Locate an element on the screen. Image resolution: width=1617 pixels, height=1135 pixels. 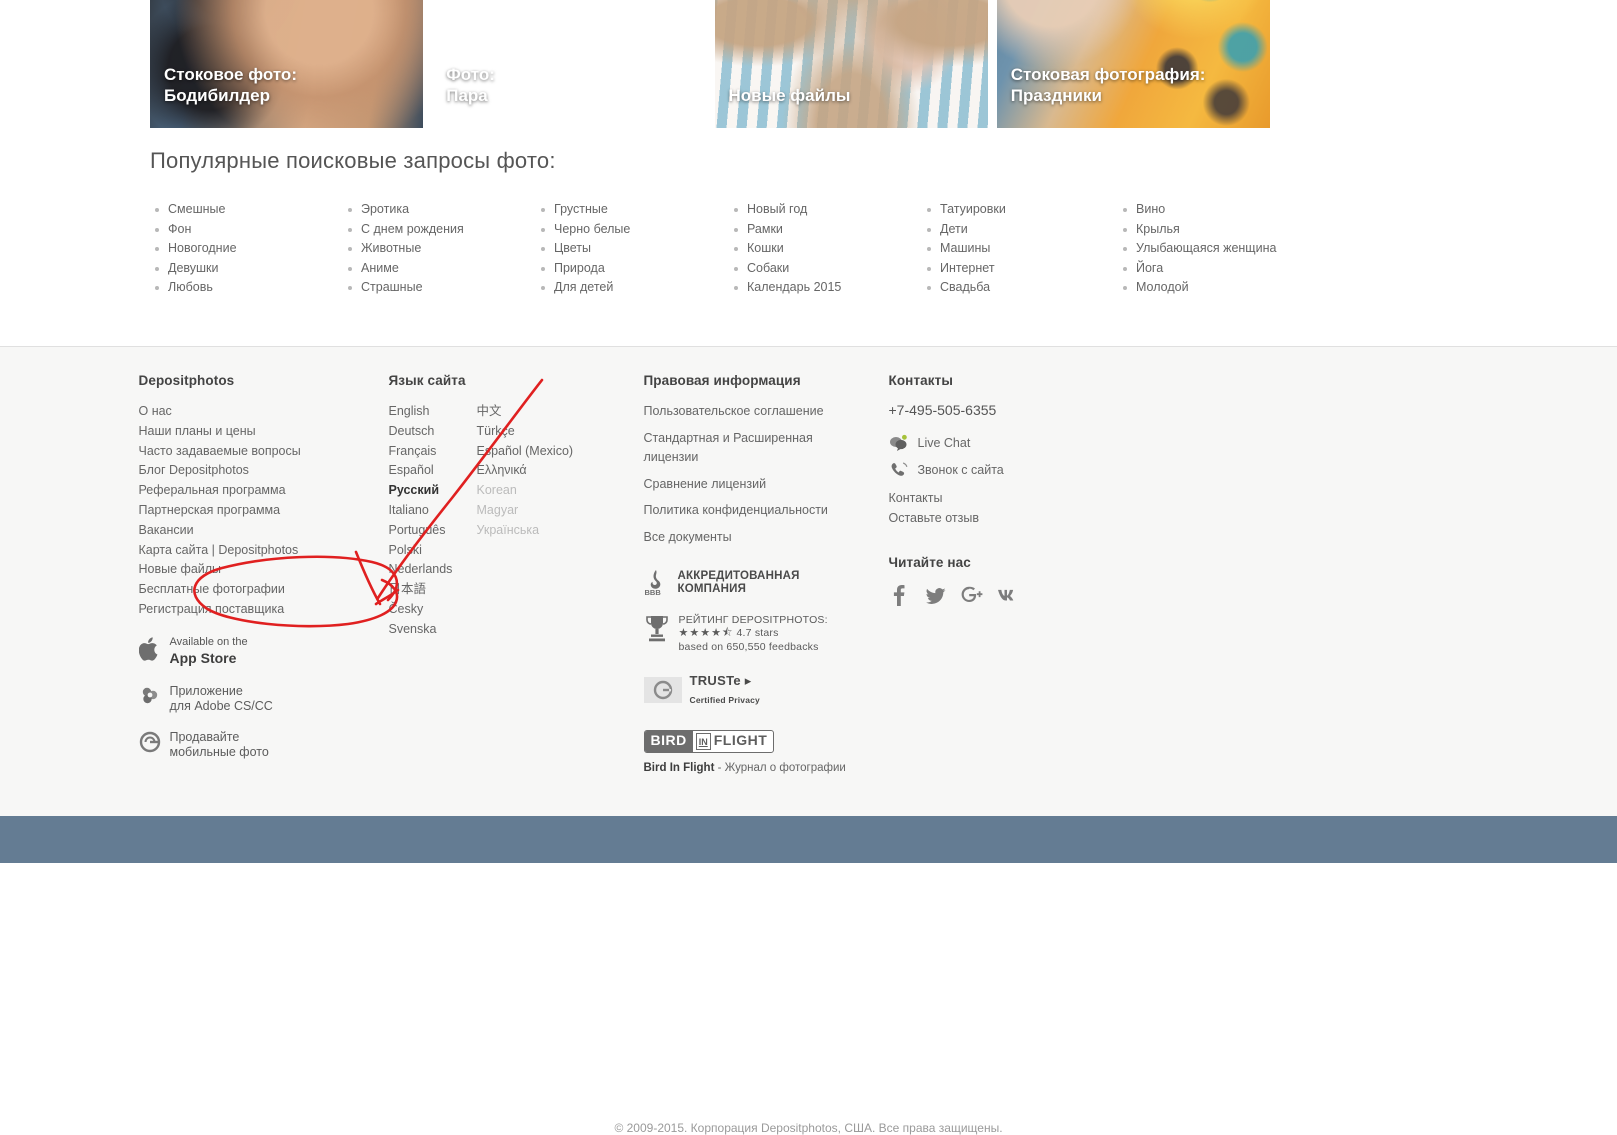
footer-link-affiliate: Партнерская программа is located at coordinates (264, 511).